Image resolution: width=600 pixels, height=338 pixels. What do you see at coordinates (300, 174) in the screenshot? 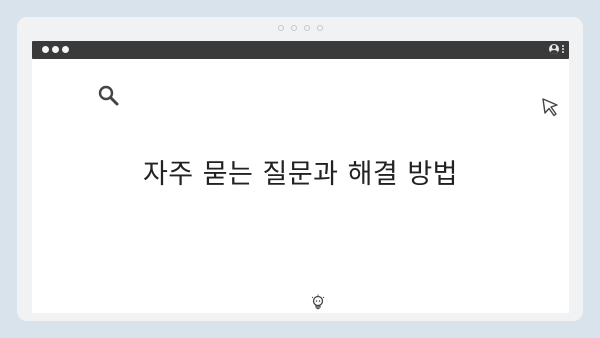
I see `page-title: 자주 묻는 질문과 해결 방법` at bounding box center [300, 174].